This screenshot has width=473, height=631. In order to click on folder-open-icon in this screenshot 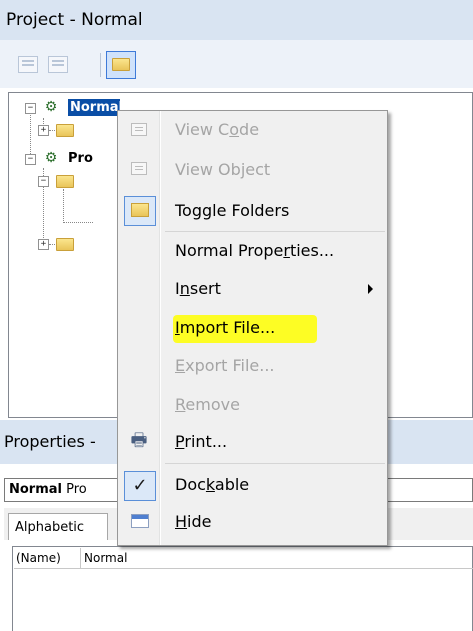, I will do `click(65, 181)`.